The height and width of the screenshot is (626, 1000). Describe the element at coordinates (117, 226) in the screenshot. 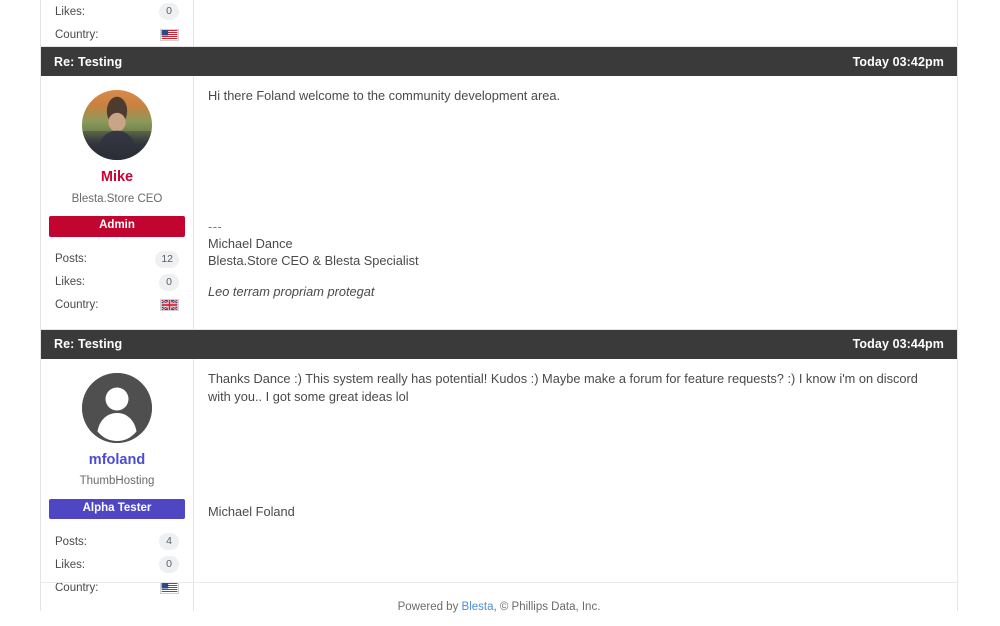

I see `user-role-badge: Admin` at that location.